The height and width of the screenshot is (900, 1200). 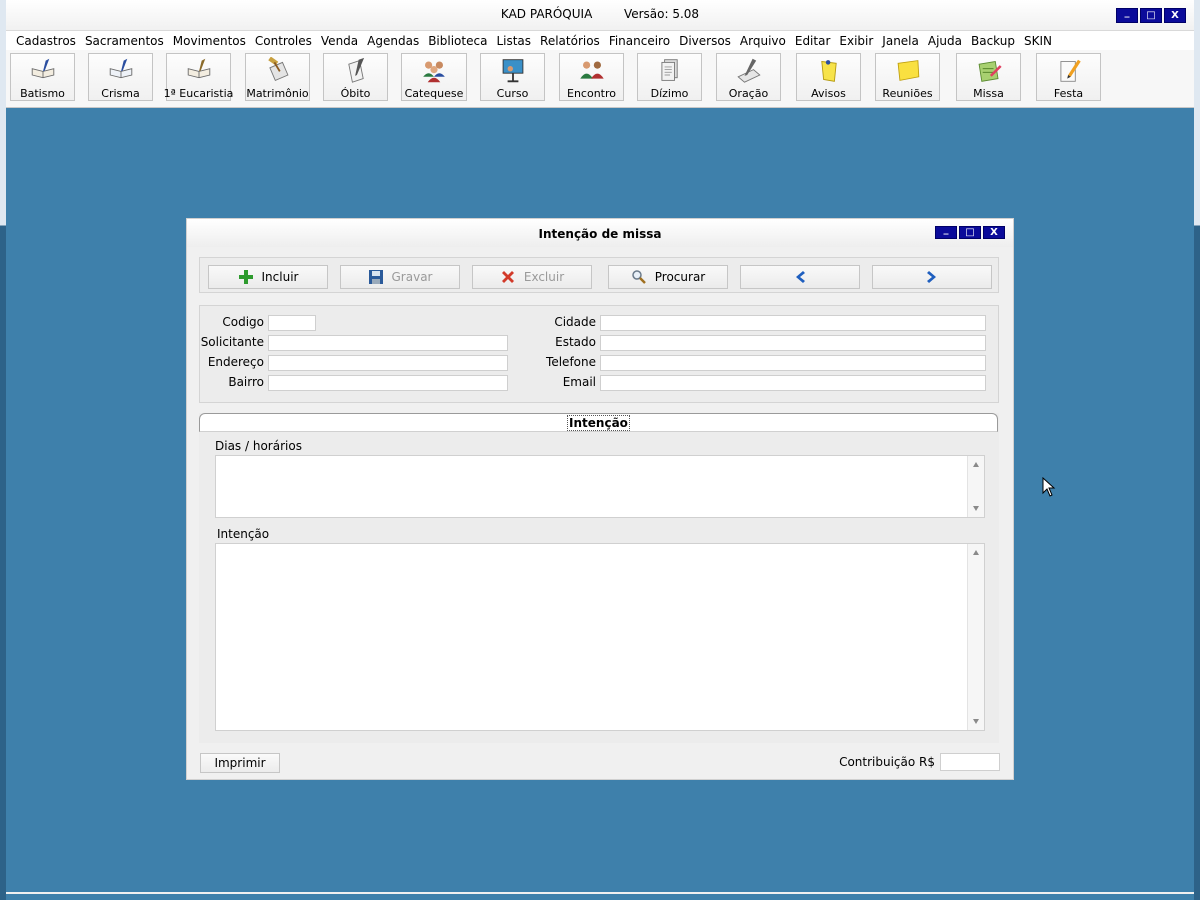 What do you see at coordinates (680, 277) in the screenshot?
I see `search-label: Procurar` at bounding box center [680, 277].